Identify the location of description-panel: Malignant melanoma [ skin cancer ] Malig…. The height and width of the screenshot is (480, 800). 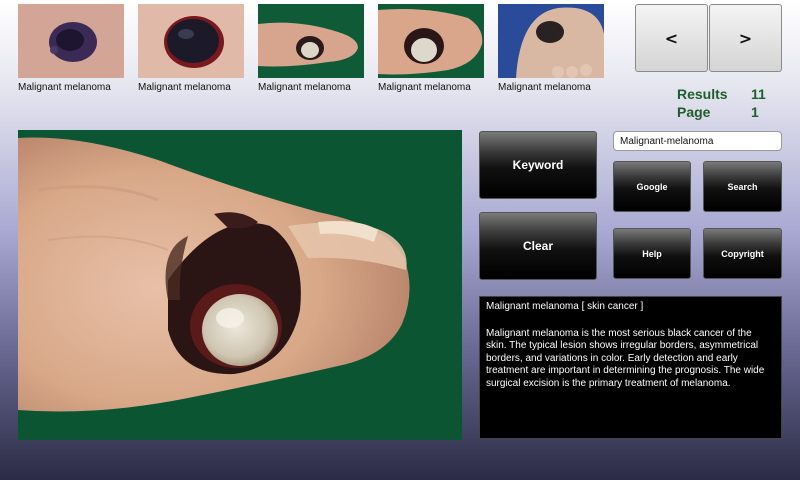
(630, 367).